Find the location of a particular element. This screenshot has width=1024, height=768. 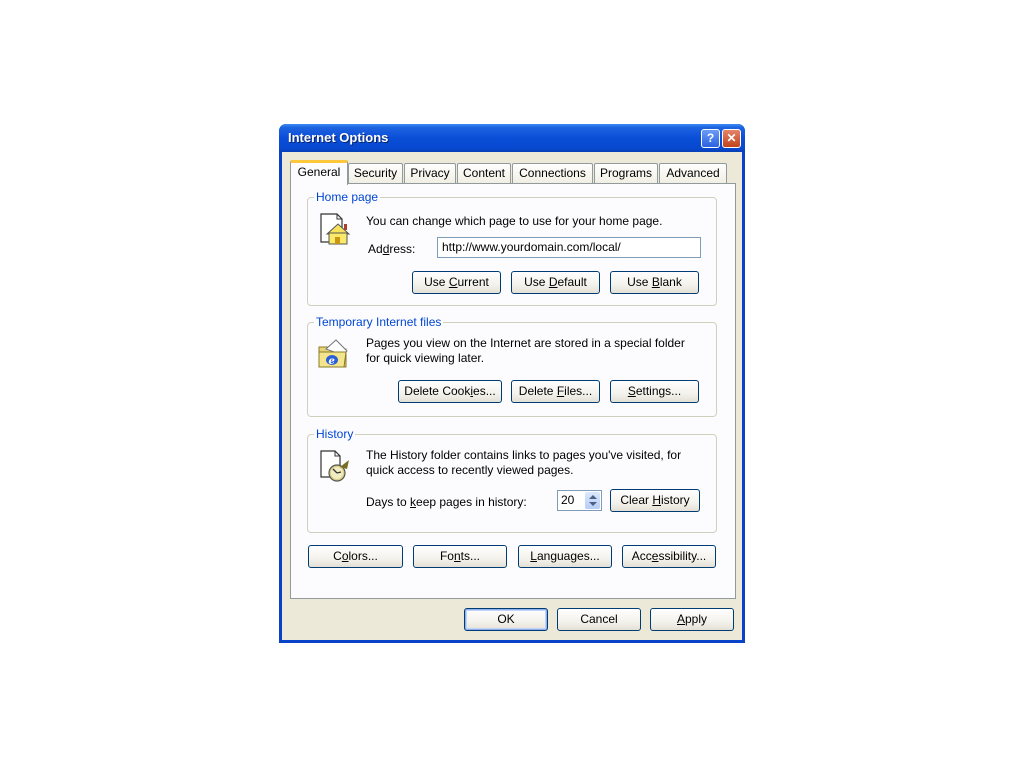

tab-privacy: Privacy is located at coordinates (430, 173).